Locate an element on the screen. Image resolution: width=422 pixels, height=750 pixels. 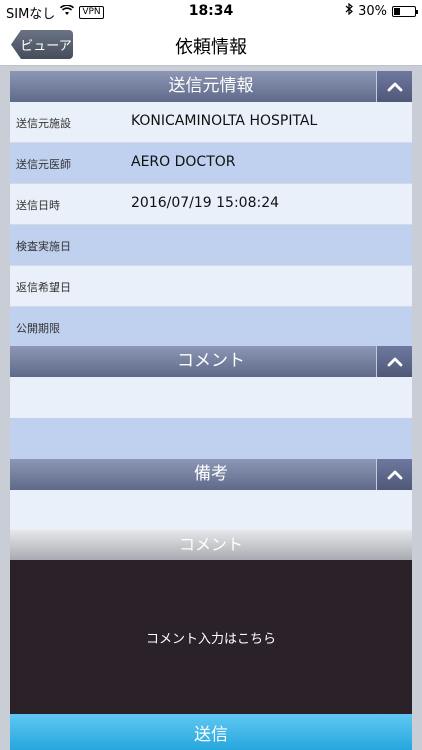
row-label: 返信希望日 is located at coordinates (43, 287).